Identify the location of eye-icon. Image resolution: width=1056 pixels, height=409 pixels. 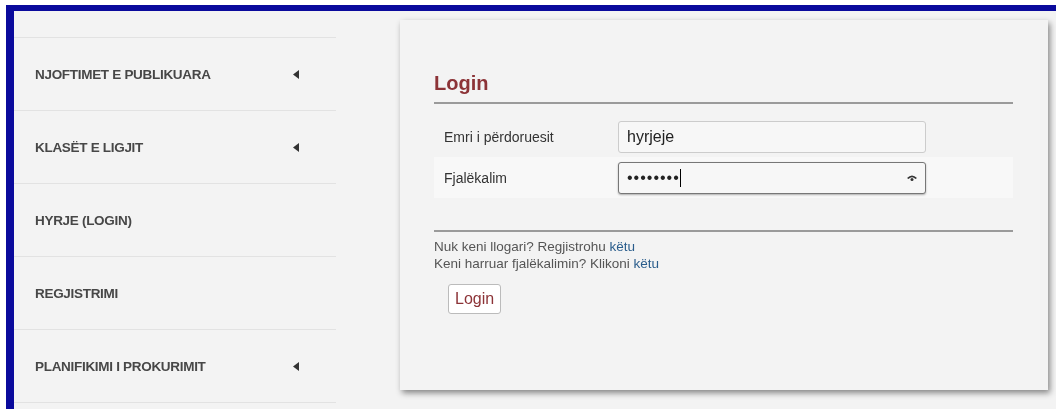
(912, 177).